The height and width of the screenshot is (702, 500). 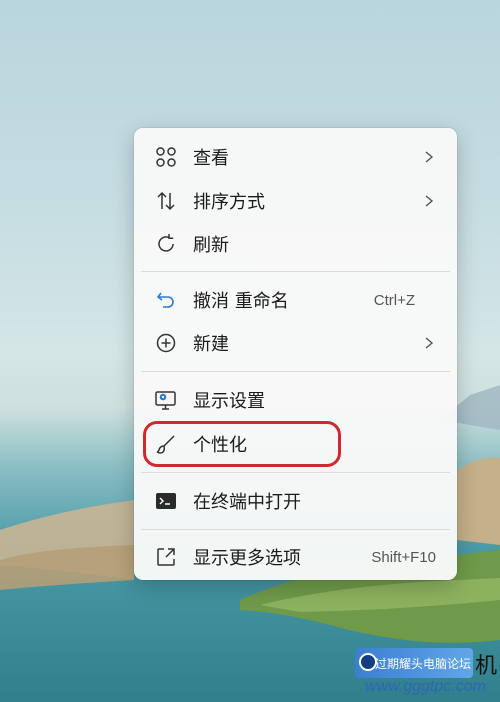 What do you see at coordinates (368, 662) in the screenshot?
I see `site-logo-icon` at bounding box center [368, 662].